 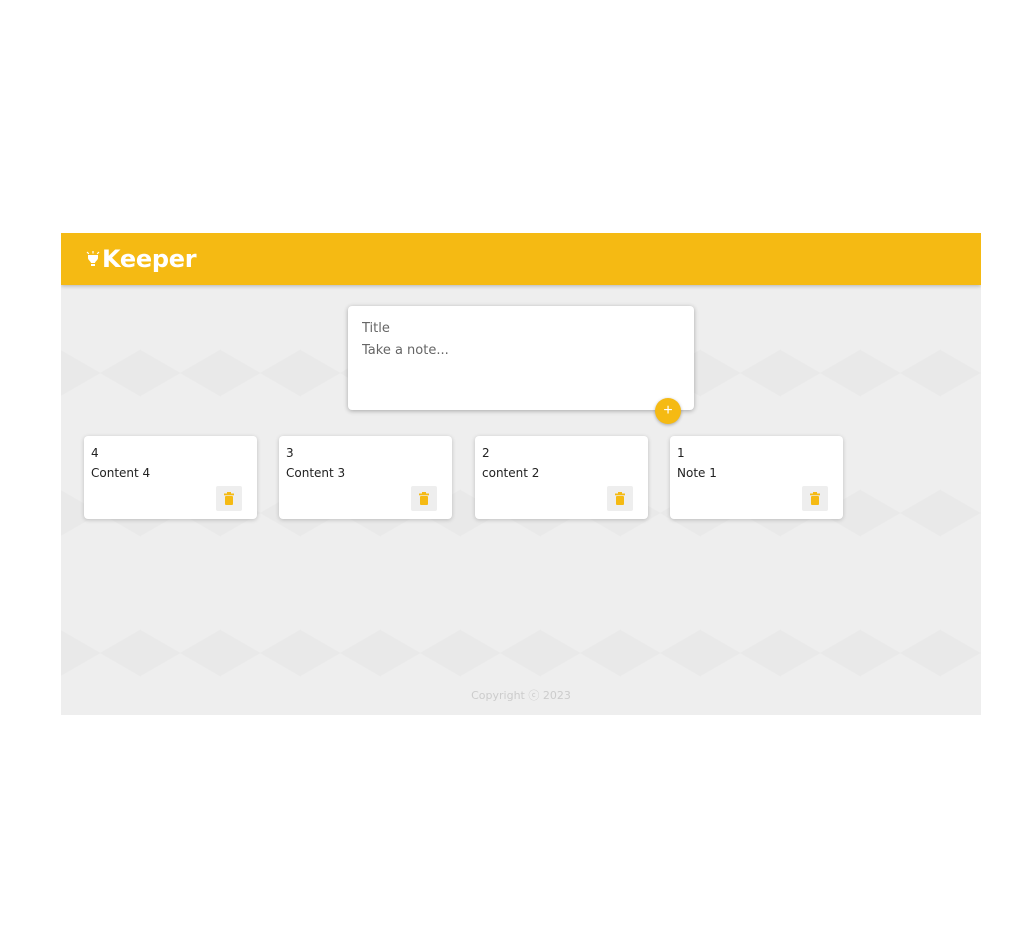 What do you see at coordinates (668, 411) in the screenshot?
I see `add-note-button: +` at bounding box center [668, 411].